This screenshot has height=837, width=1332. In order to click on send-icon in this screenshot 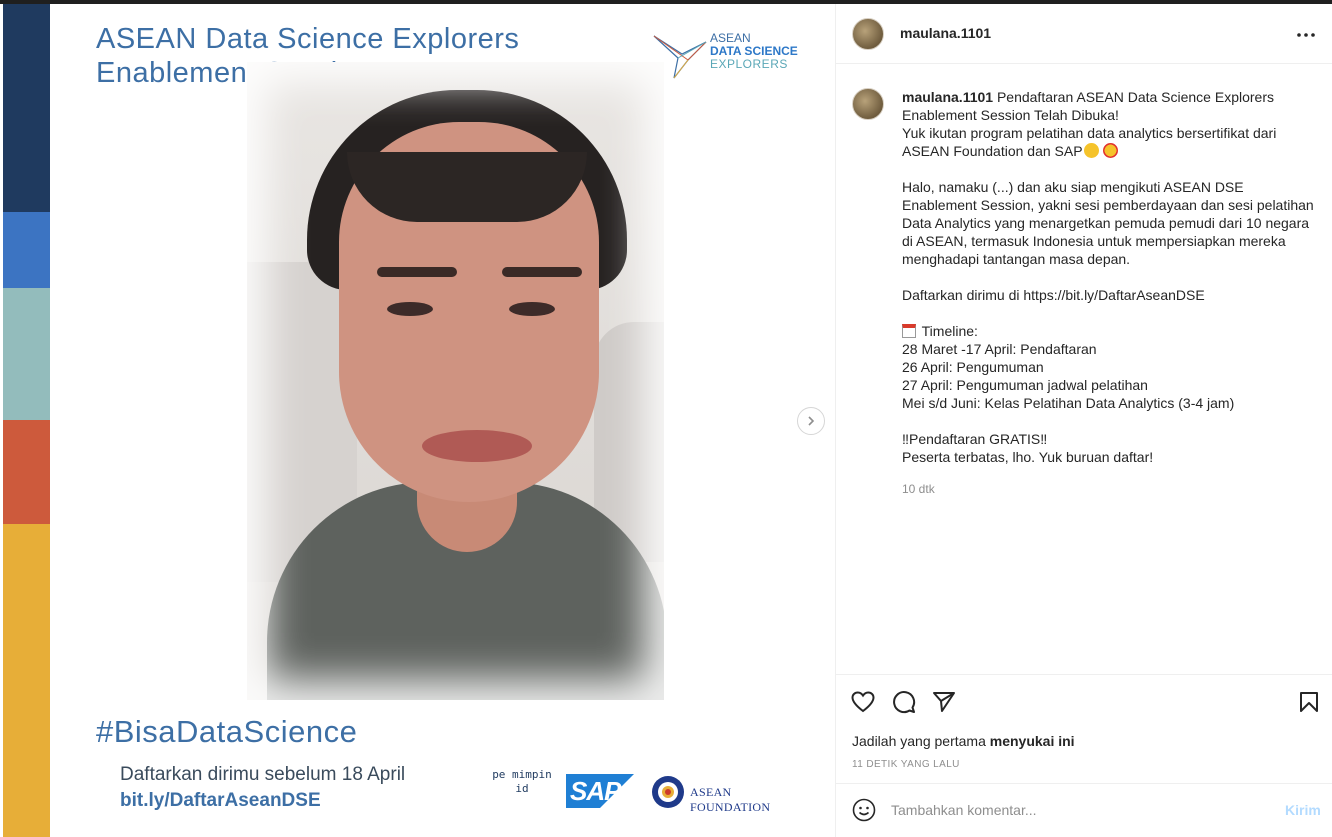, I will do `click(944, 702)`.